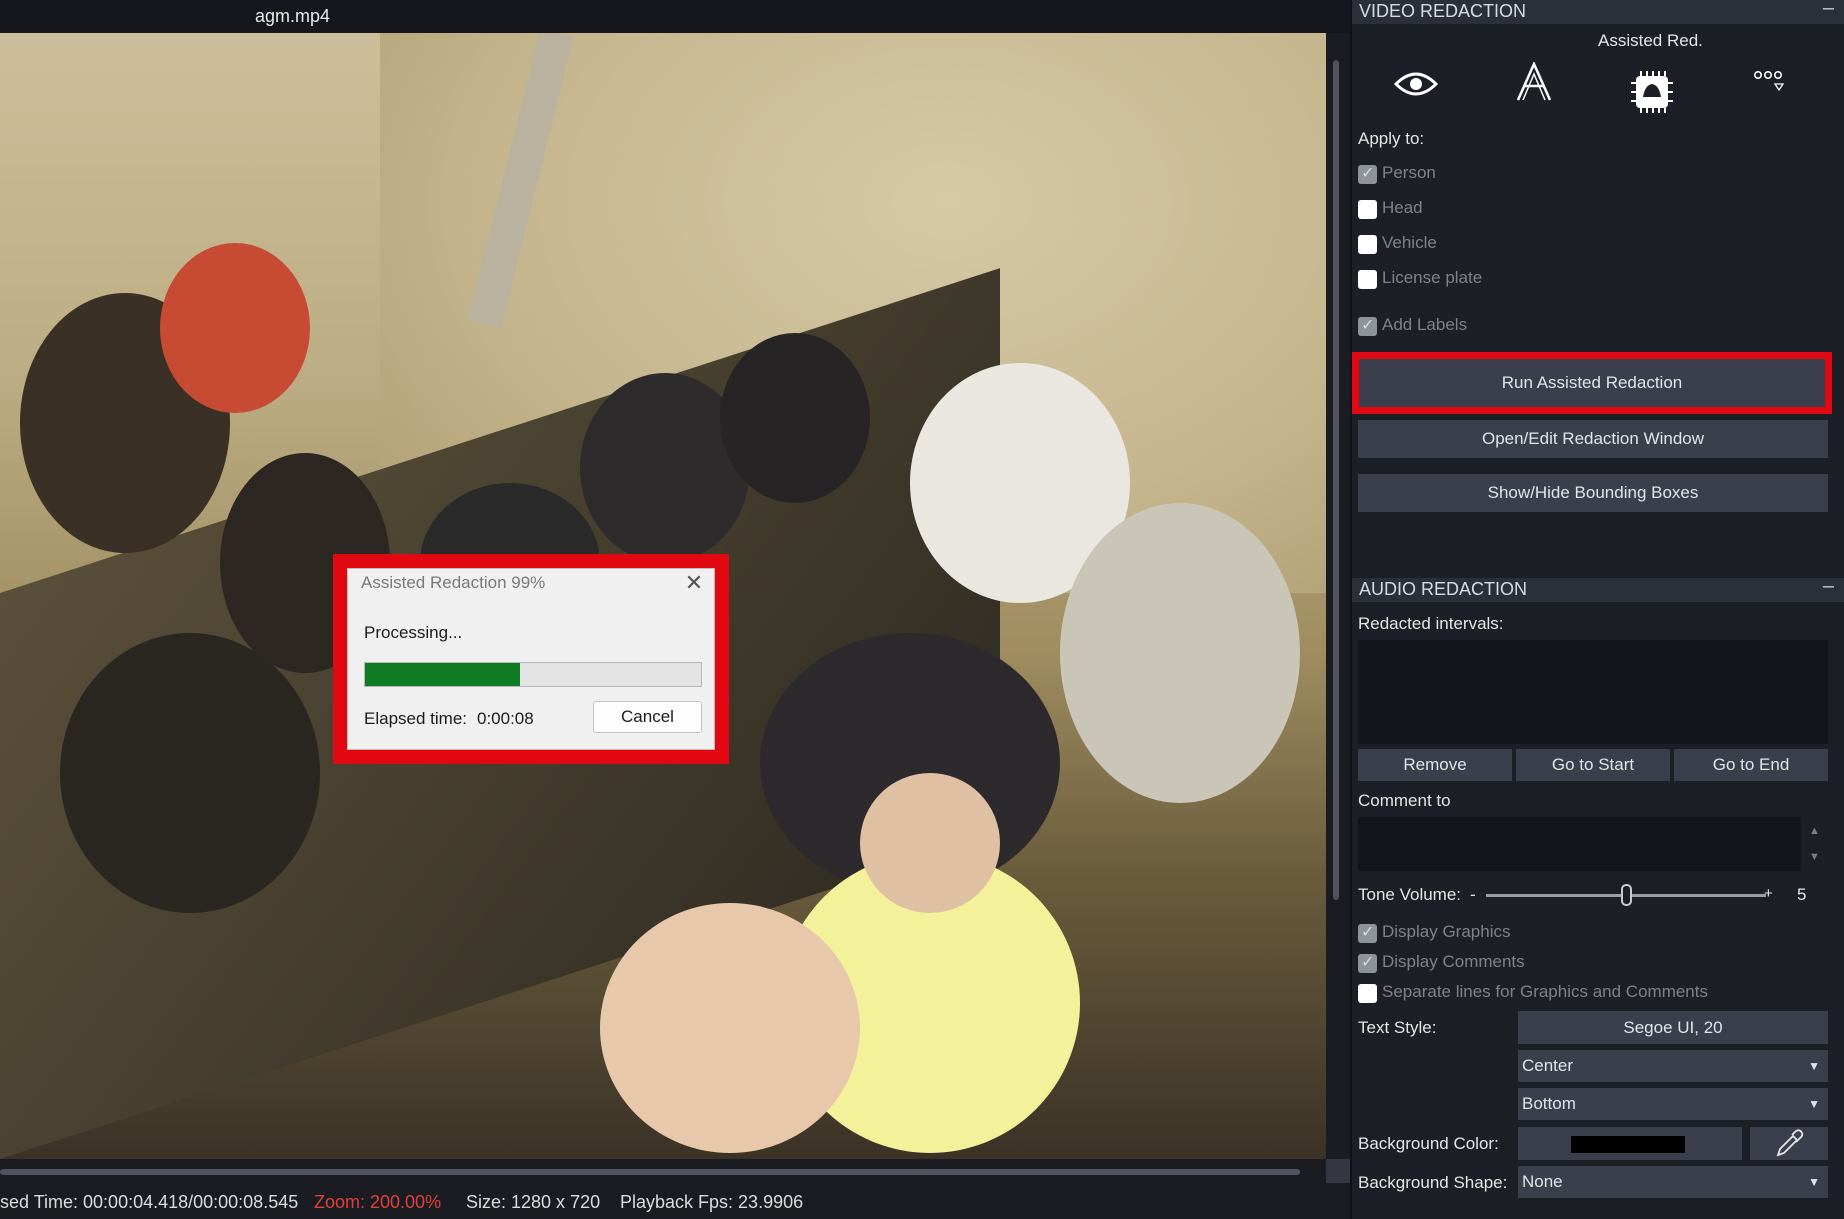  I want to click on status-fps: Playback Fps: 23.9906, so click(712, 1202).